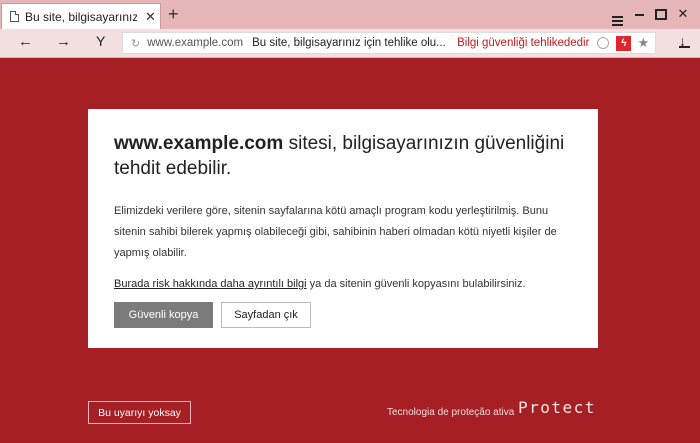 The height and width of the screenshot is (443, 700). Describe the element at coordinates (643, 43) in the screenshot. I see `bookmark-star-icon: ★` at that location.